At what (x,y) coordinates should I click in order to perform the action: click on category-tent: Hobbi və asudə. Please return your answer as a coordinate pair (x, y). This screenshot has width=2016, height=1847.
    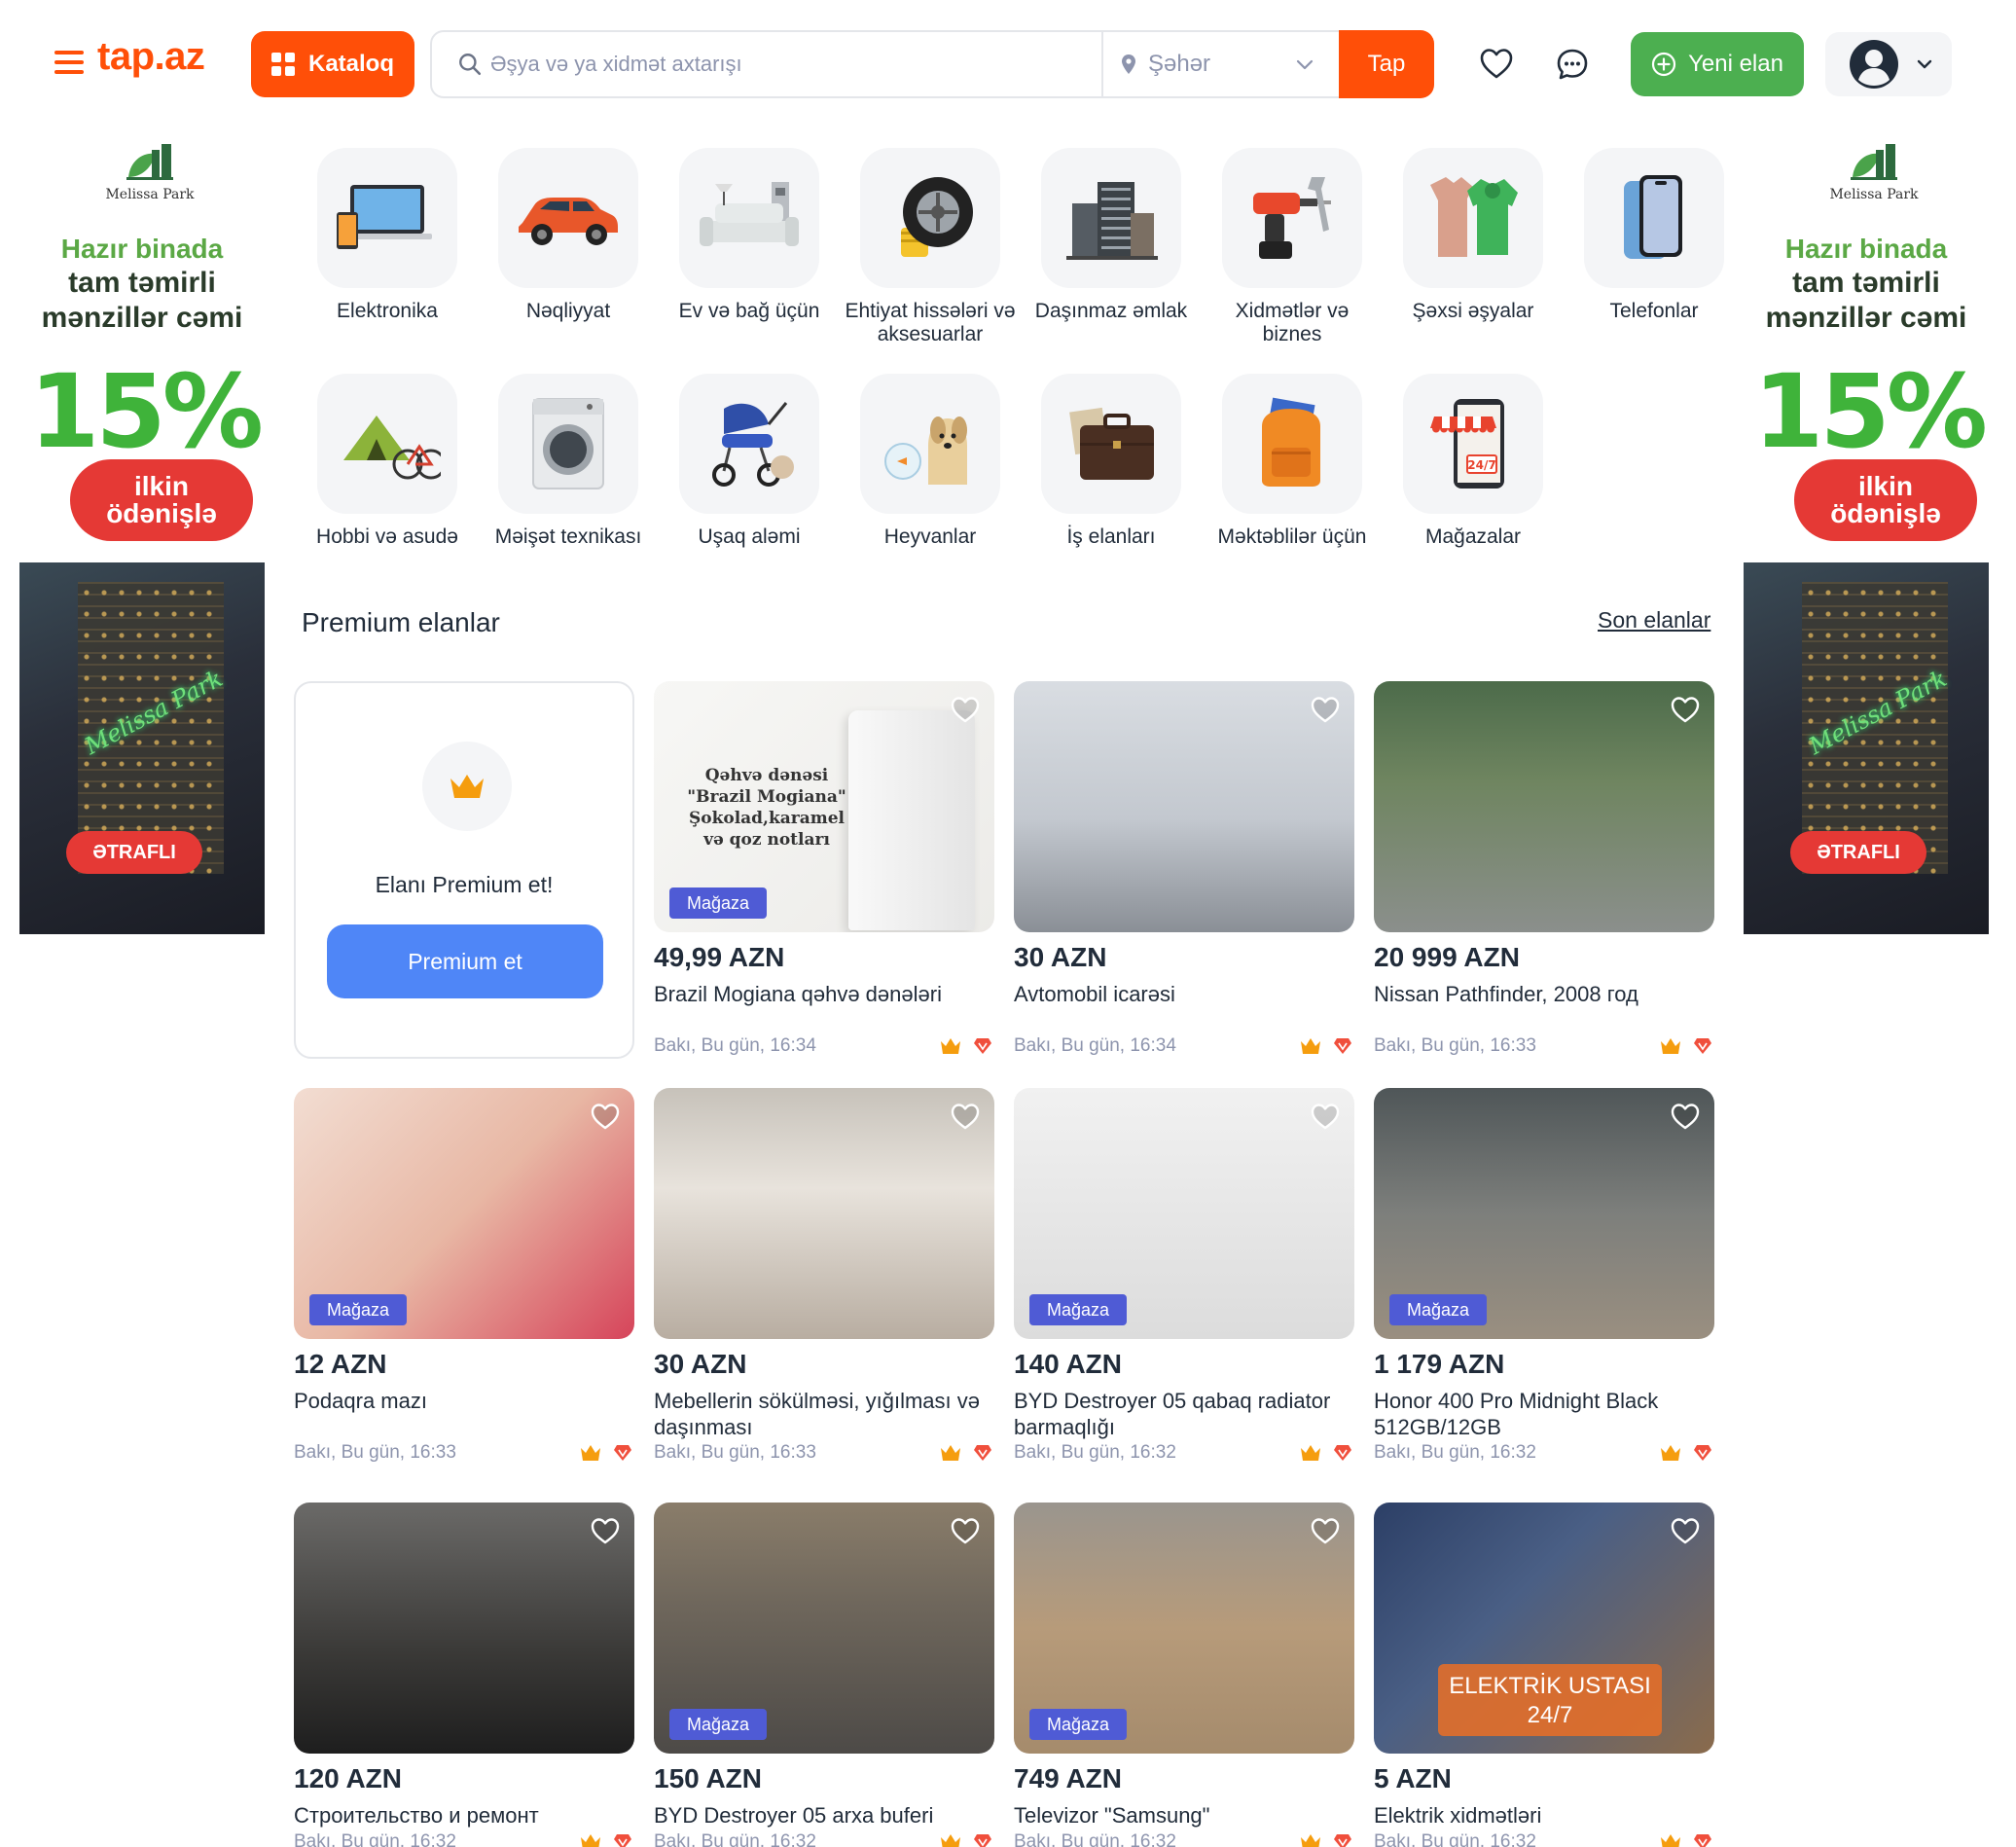
    Looking at the image, I should click on (387, 461).